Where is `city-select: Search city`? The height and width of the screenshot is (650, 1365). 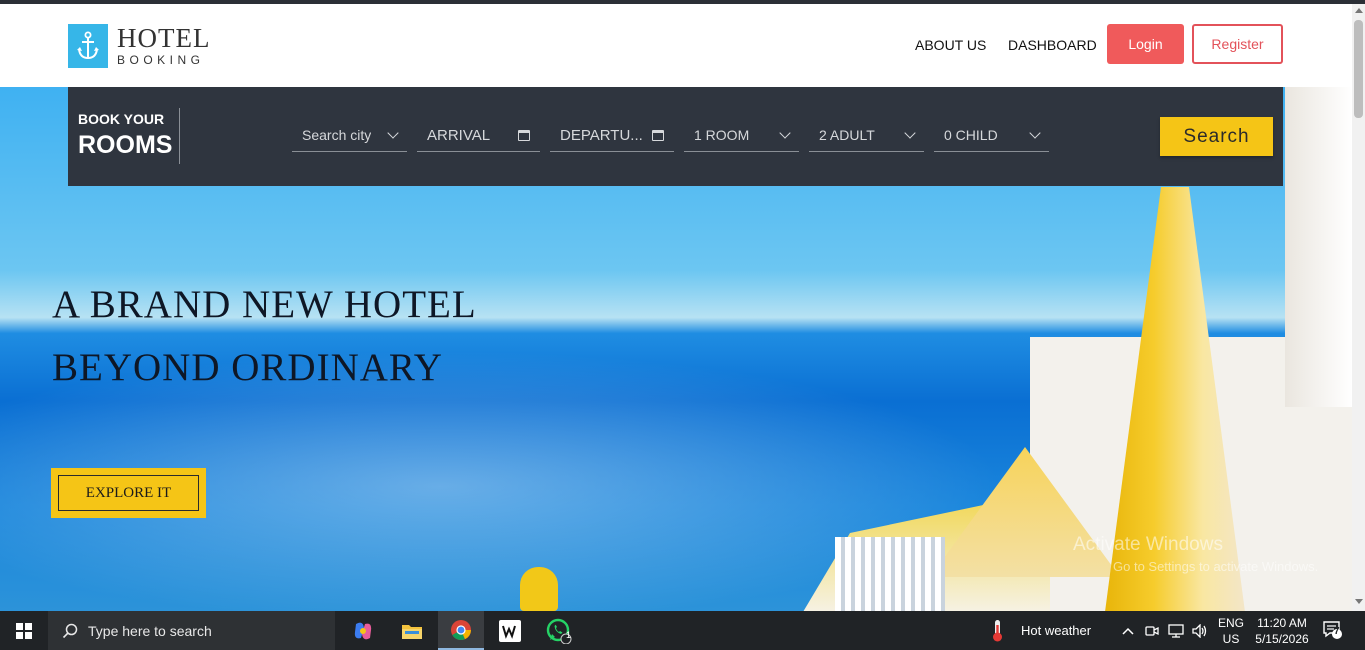
city-select: Search city is located at coordinates (349, 135).